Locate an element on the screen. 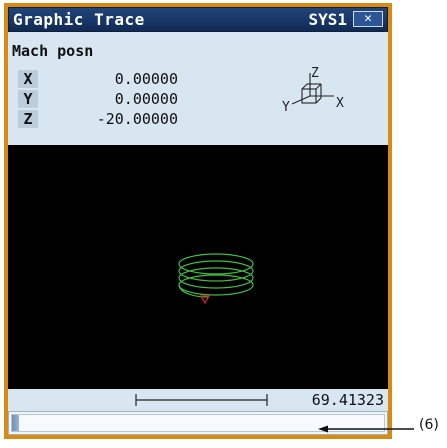  axis-cube-icon: Z X Y is located at coordinates (313, 91).